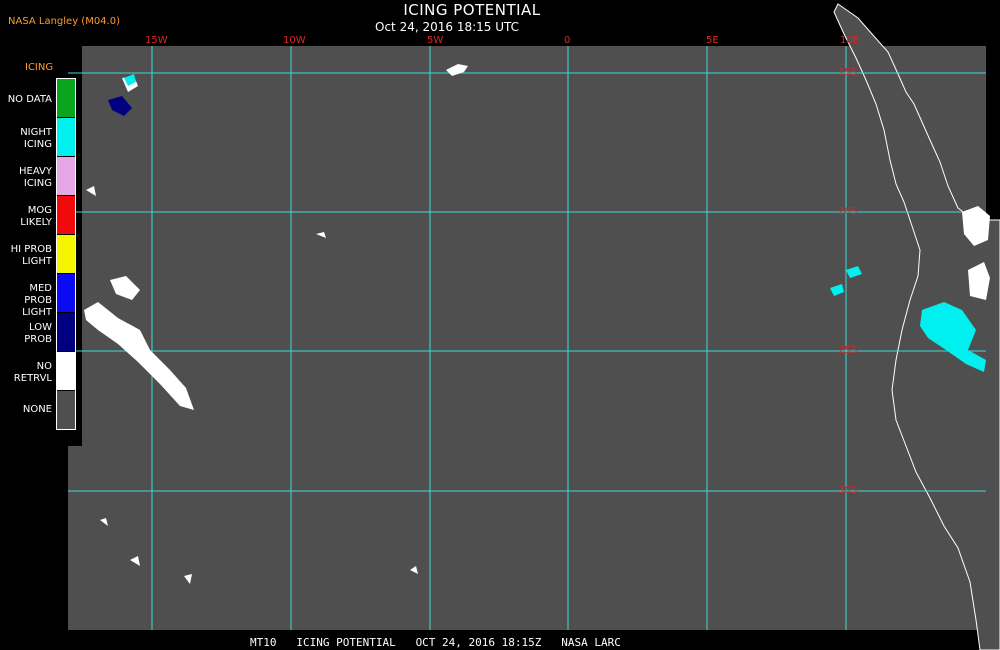 This screenshot has height=650, width=1000. Describe the element at coordinates (29, 99) in the screenshot. I see `legend-label-no-data: NO DATA` at that location.